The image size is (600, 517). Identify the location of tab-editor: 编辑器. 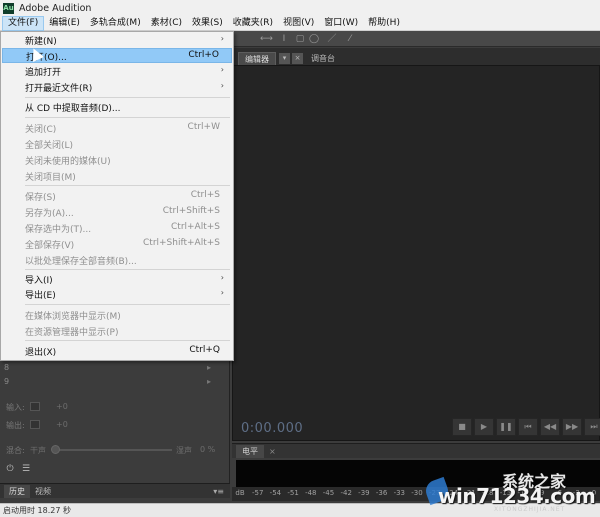
(257, 58).